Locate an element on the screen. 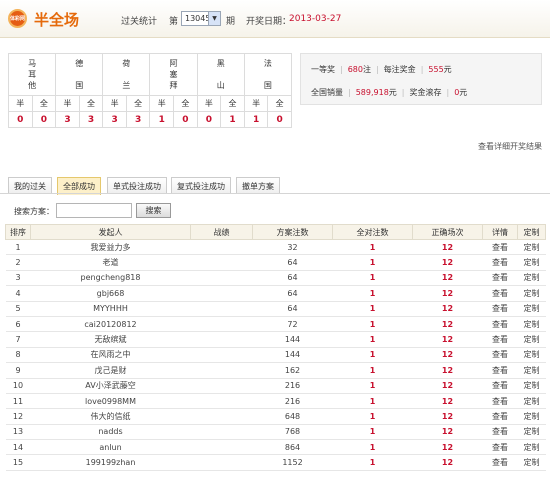 This screenshot has height=481, width=550. team-cell: 黑山 is located at coordinates (220, 74).